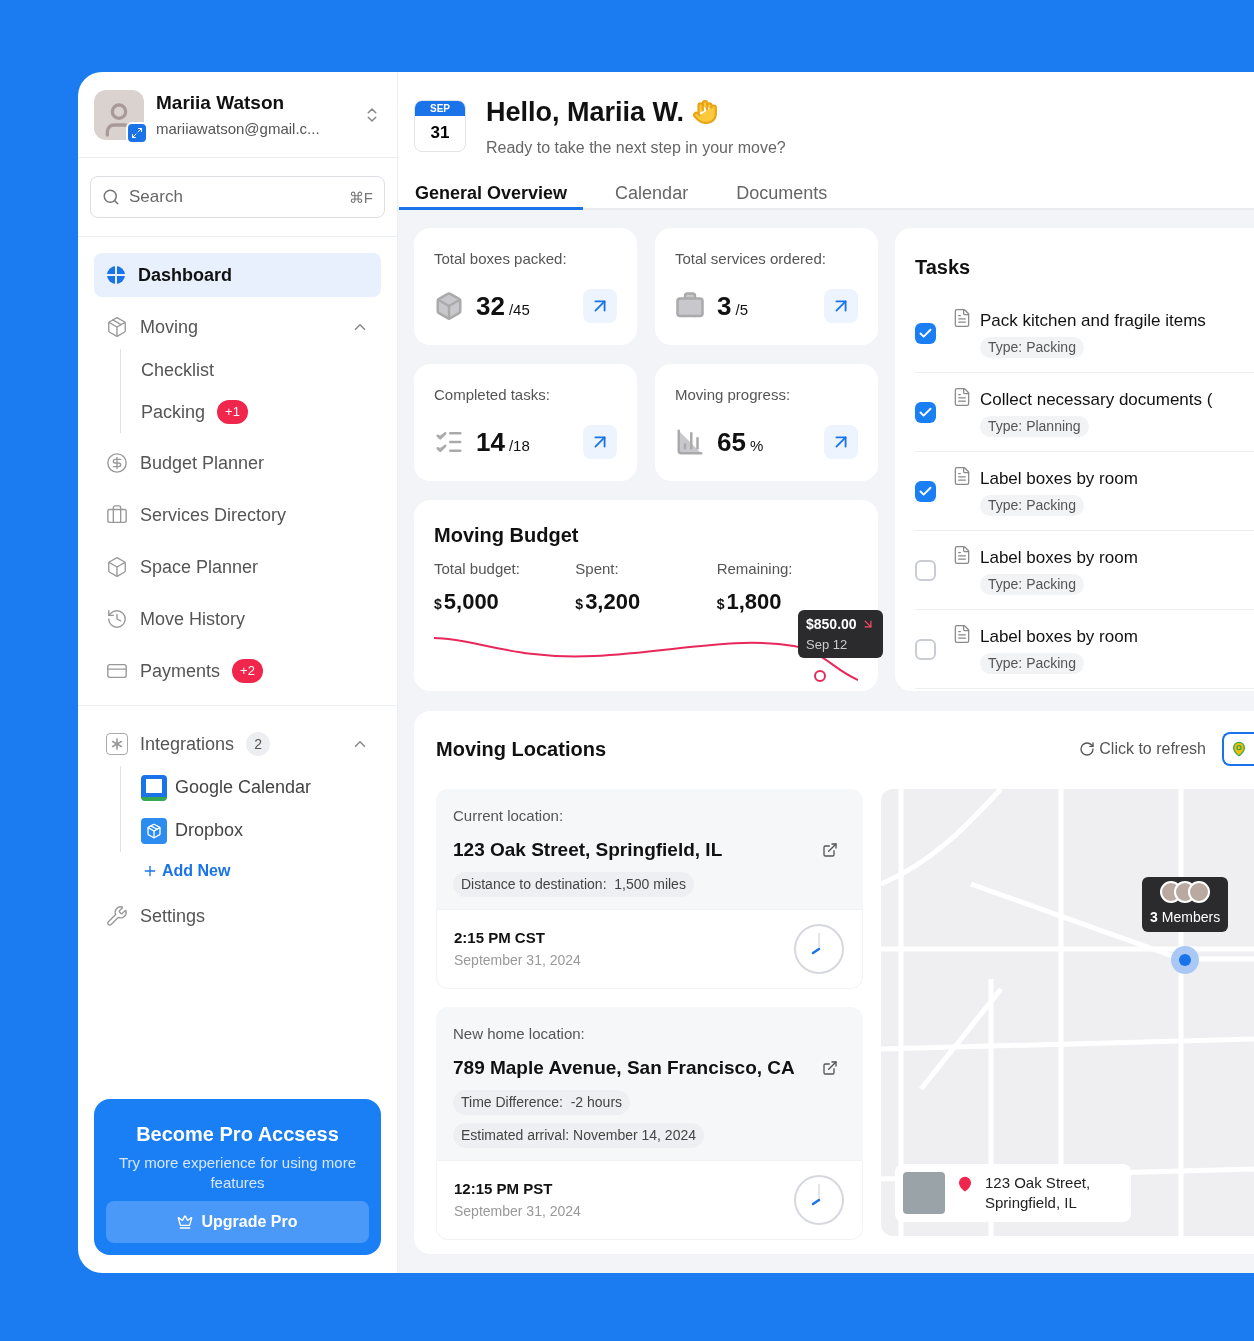  Describe the element at coordinates (1096, 399) in the screenshot. I see `task-title: Collect necessary documents (` at that location.